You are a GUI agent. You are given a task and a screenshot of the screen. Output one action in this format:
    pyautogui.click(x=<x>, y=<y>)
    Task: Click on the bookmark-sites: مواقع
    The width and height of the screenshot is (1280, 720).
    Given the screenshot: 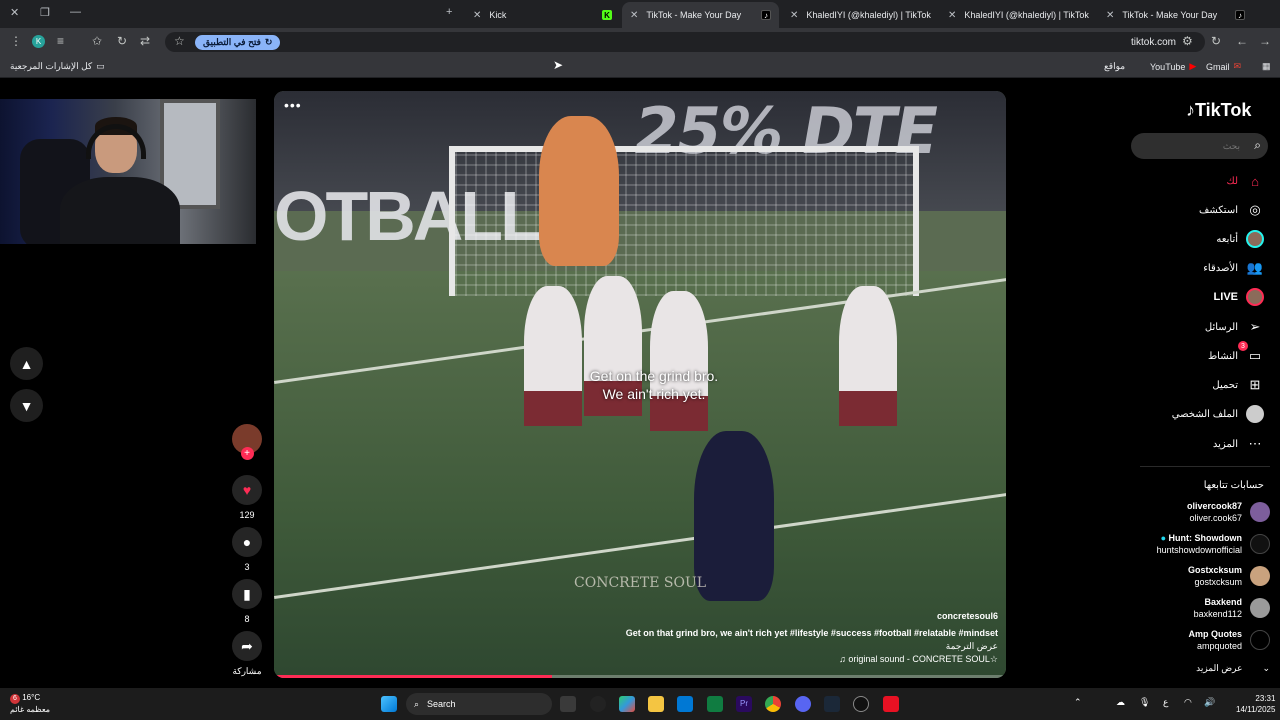 What is the action you would take?
    pyautogui.click(x=1114, y=66)
    